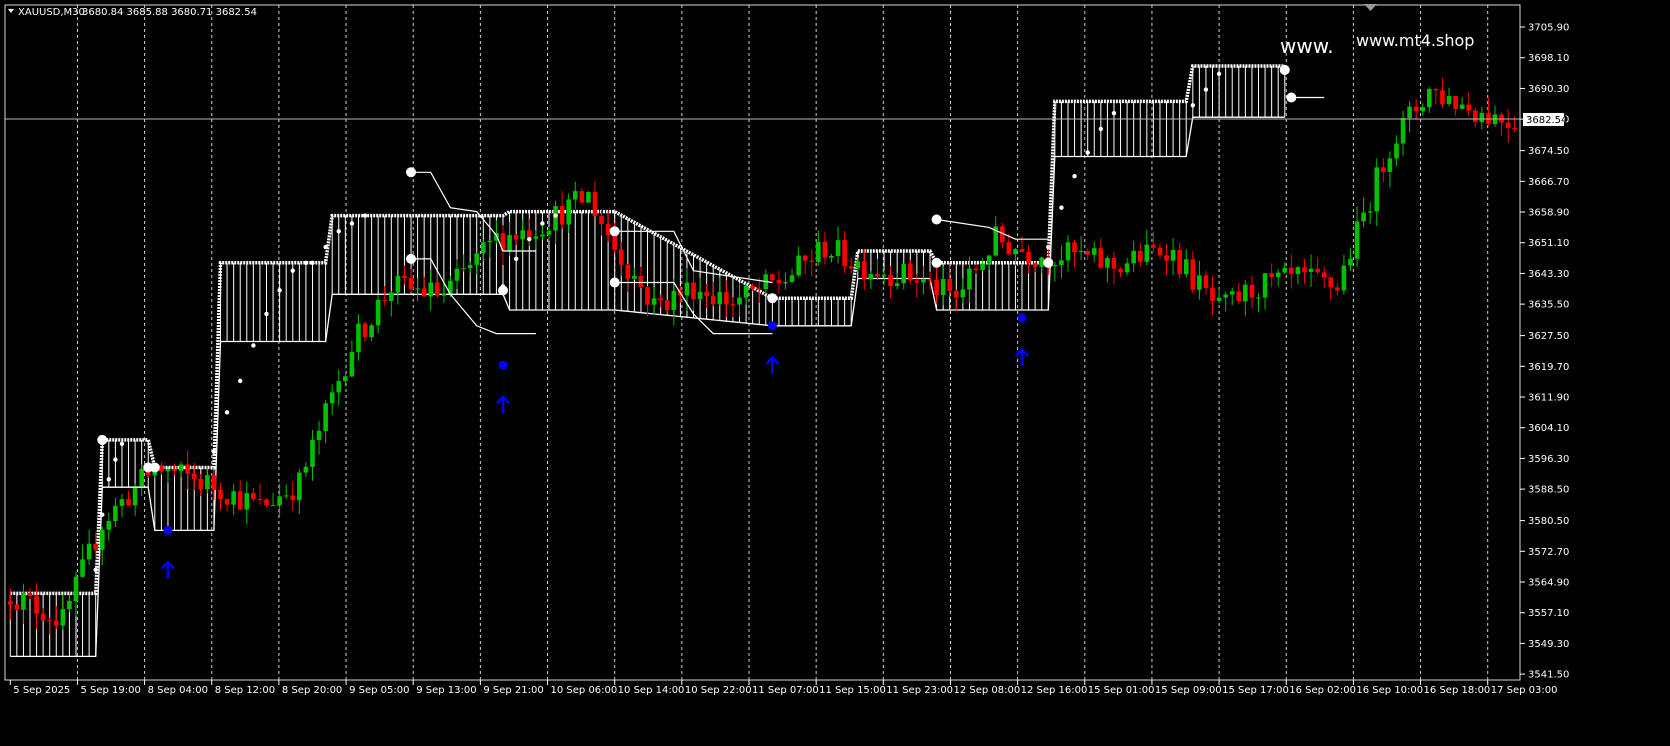 The width and height of the screenshot is (1670, 746). What do you see at coordinates (1307, 46) in the screenshot?
I see `watermark-left: www.` at bounding box center [1307, 46].